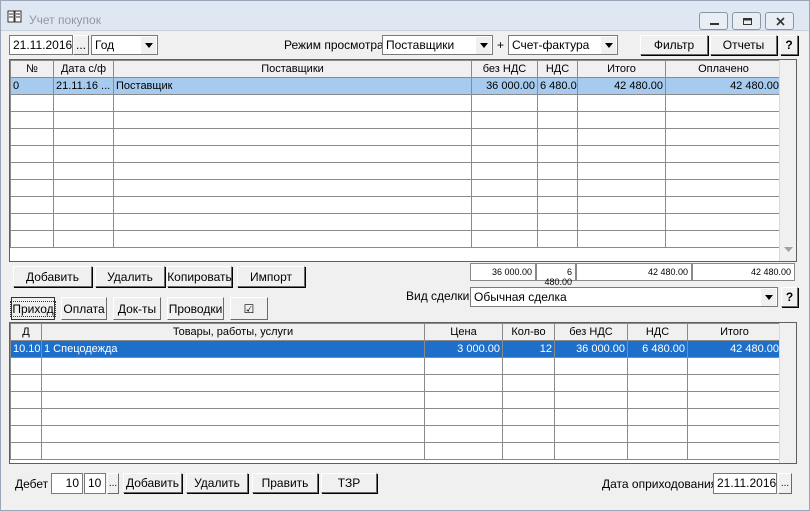  Describe the element at coordinates (504, 86) in the screenshot. I see `cell-net: 36 000.00` at that location.